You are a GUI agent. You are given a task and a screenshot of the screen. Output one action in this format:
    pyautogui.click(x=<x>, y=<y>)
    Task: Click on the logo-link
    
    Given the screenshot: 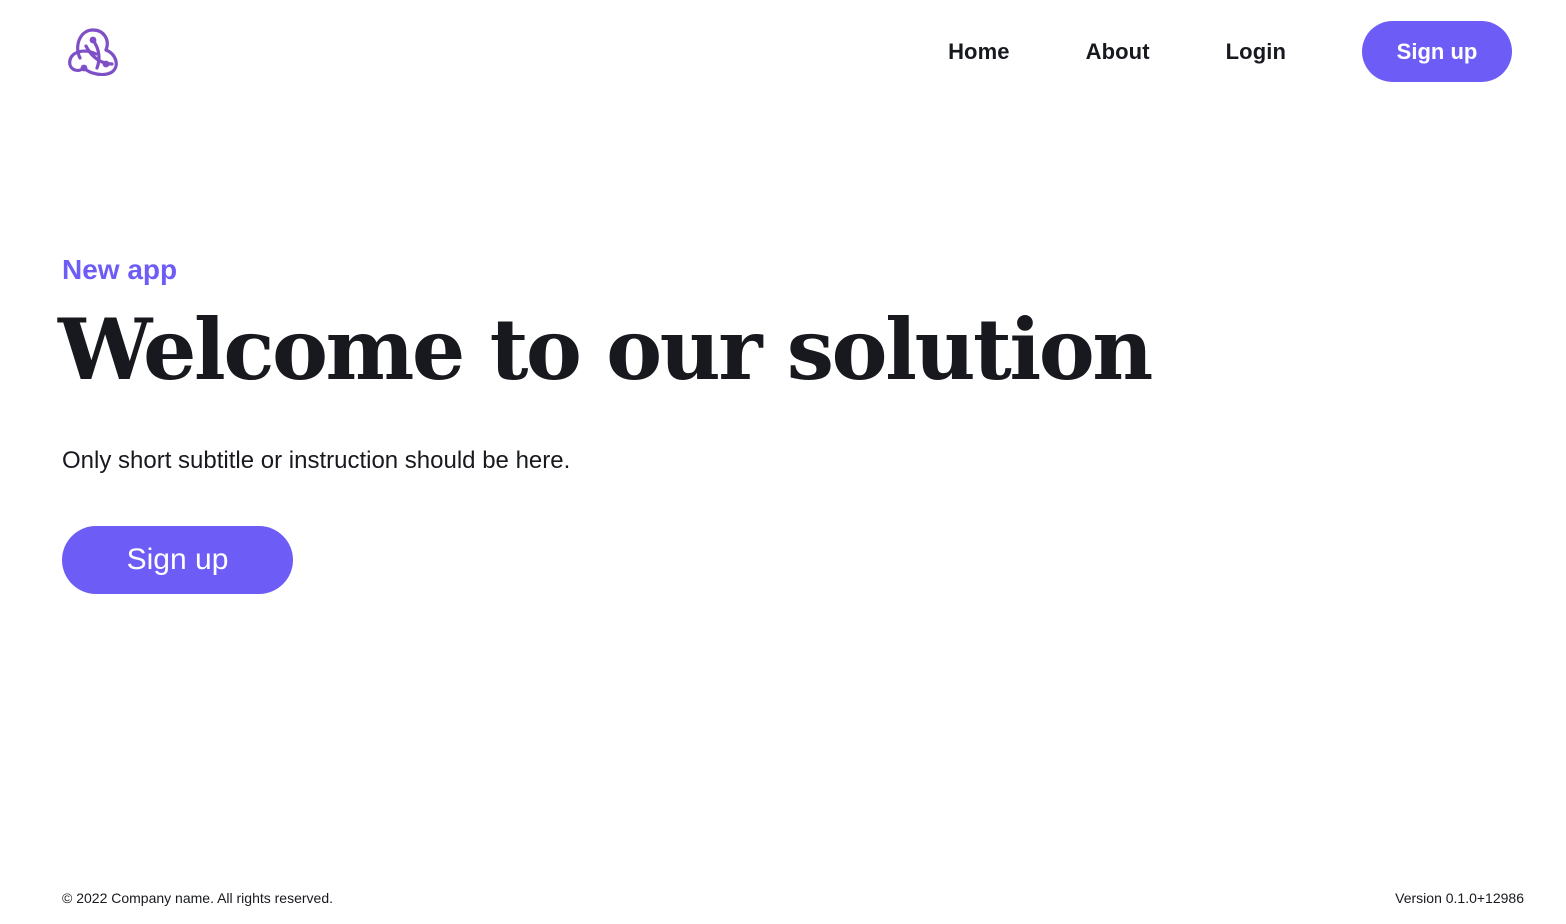 What is the action you would take?
    pyautogui.click(x=93, y=50)
    